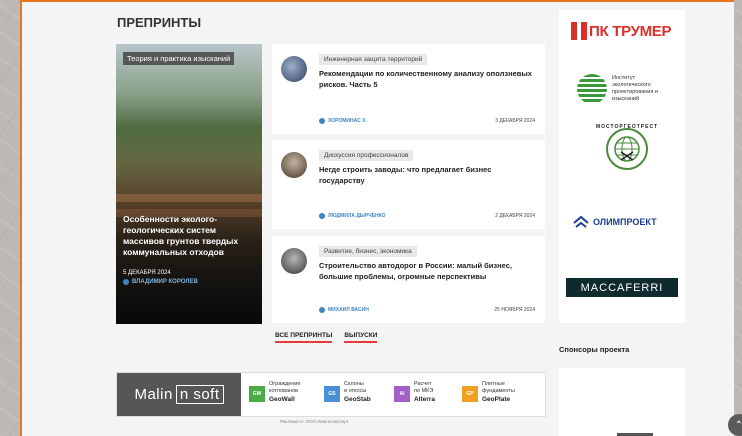 This screenshot has width=742, height=436. I want to click on product-name: GeoStab, so click(357, 399).